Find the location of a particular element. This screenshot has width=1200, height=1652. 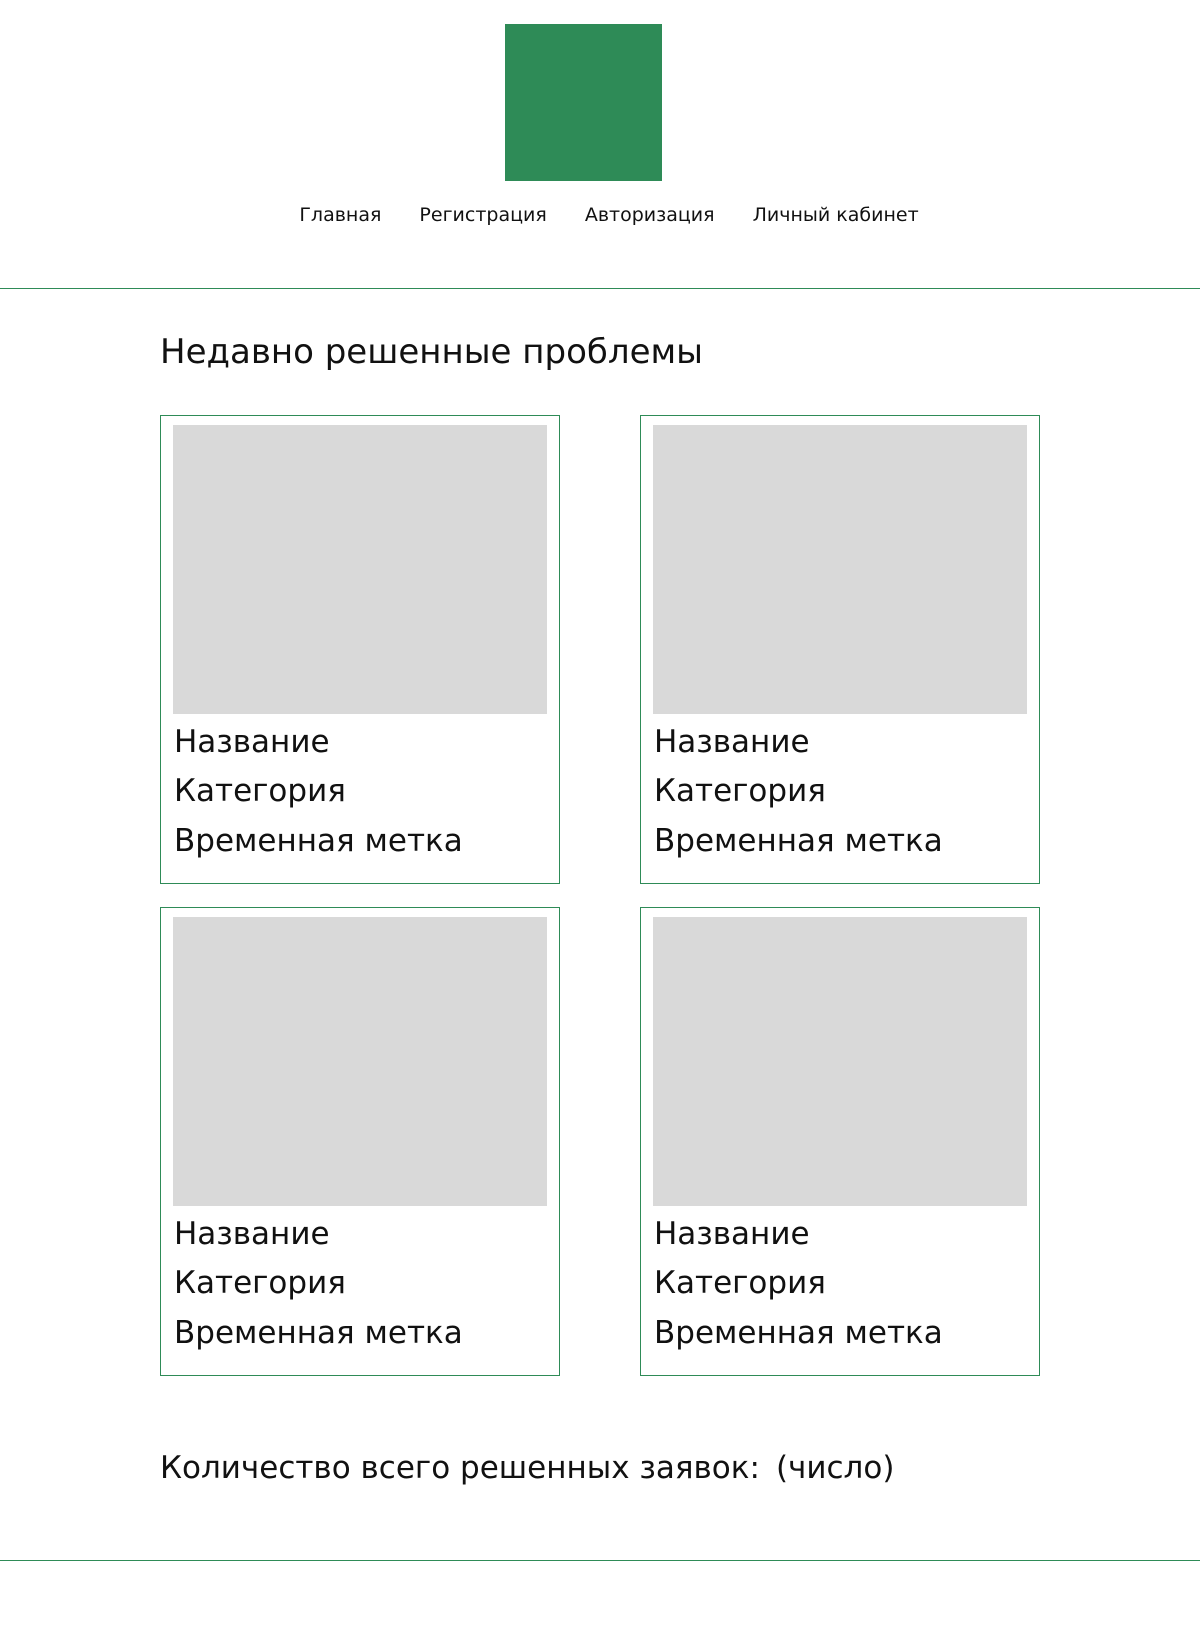

total-solved: Количество всего решенных заявок: (число) is located at coordinates (527, 1468).